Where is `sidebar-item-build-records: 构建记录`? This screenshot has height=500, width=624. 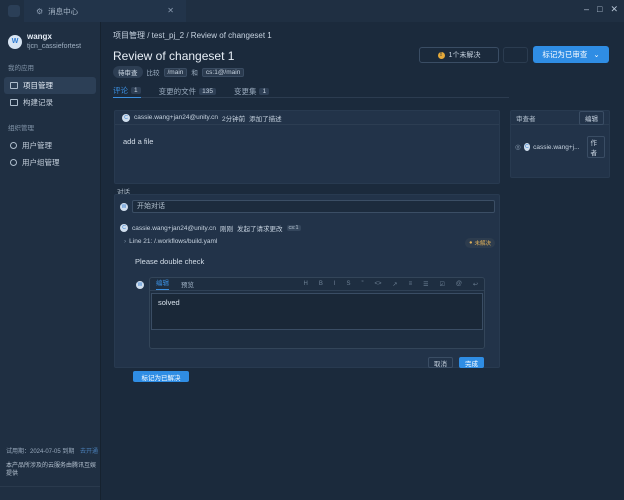 sidebar-item-build-records: 构建记录 is located at coordinates (50, 102).